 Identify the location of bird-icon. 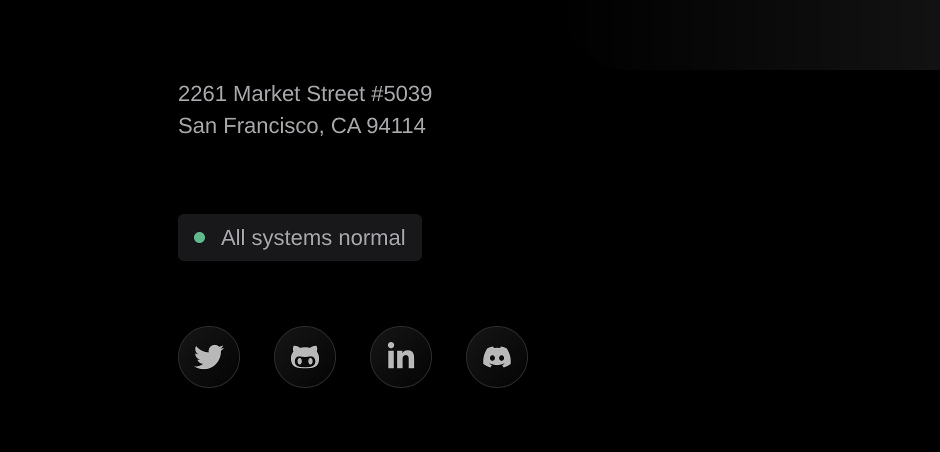
(209, 357).